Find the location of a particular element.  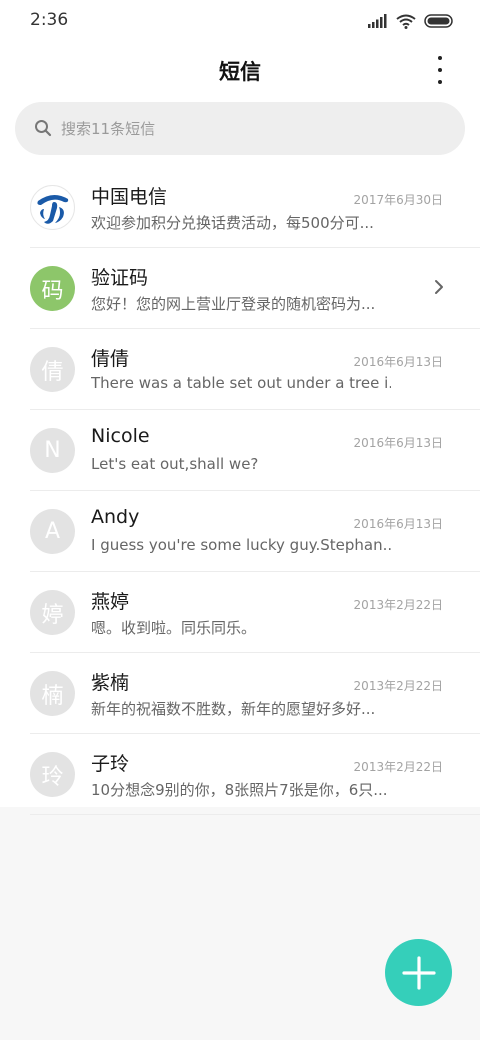

status-icons is located at coordinates (411, 21).